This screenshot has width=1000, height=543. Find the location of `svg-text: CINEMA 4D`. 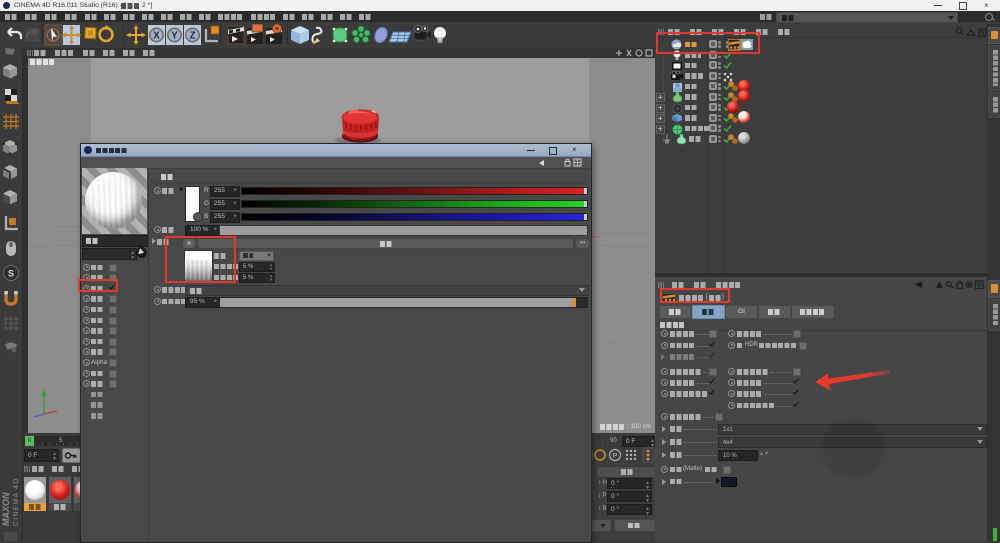

svg-text: CINEMA 4D is located at coordinates (16, 501).